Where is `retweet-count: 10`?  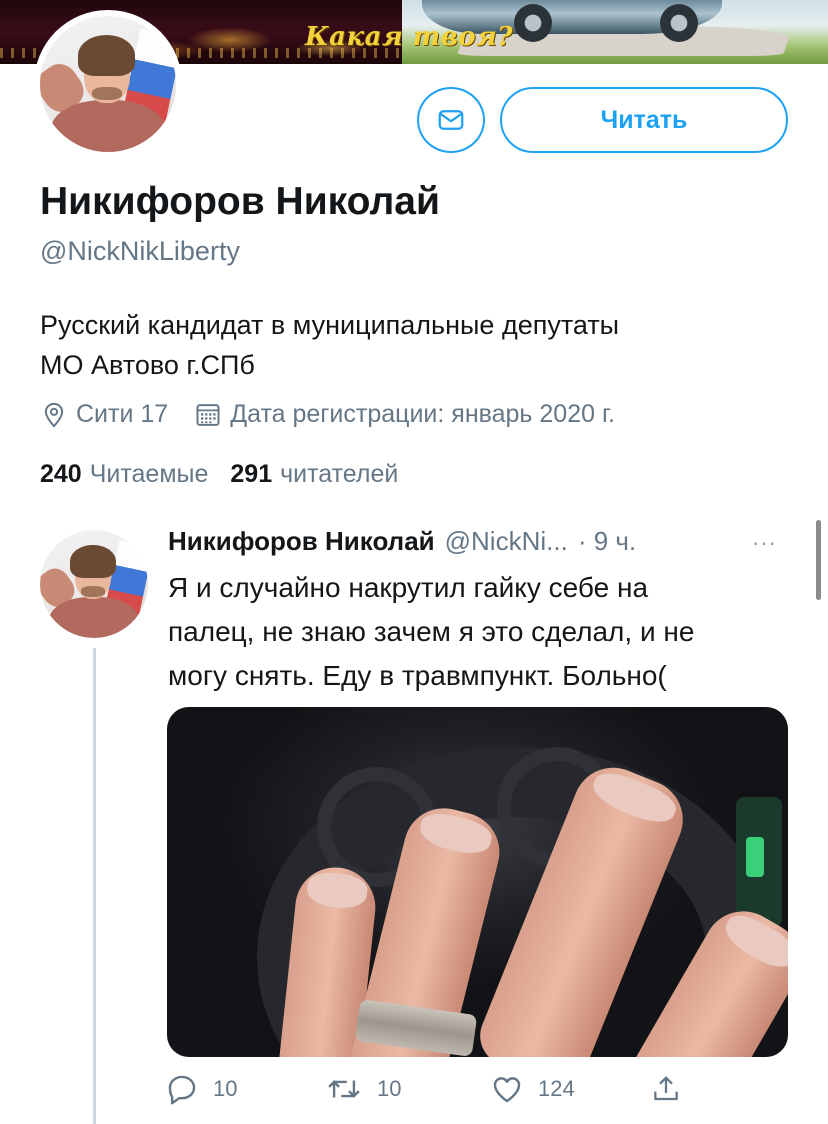 retweet-count: 10 is located at coordinates (389, 1088).